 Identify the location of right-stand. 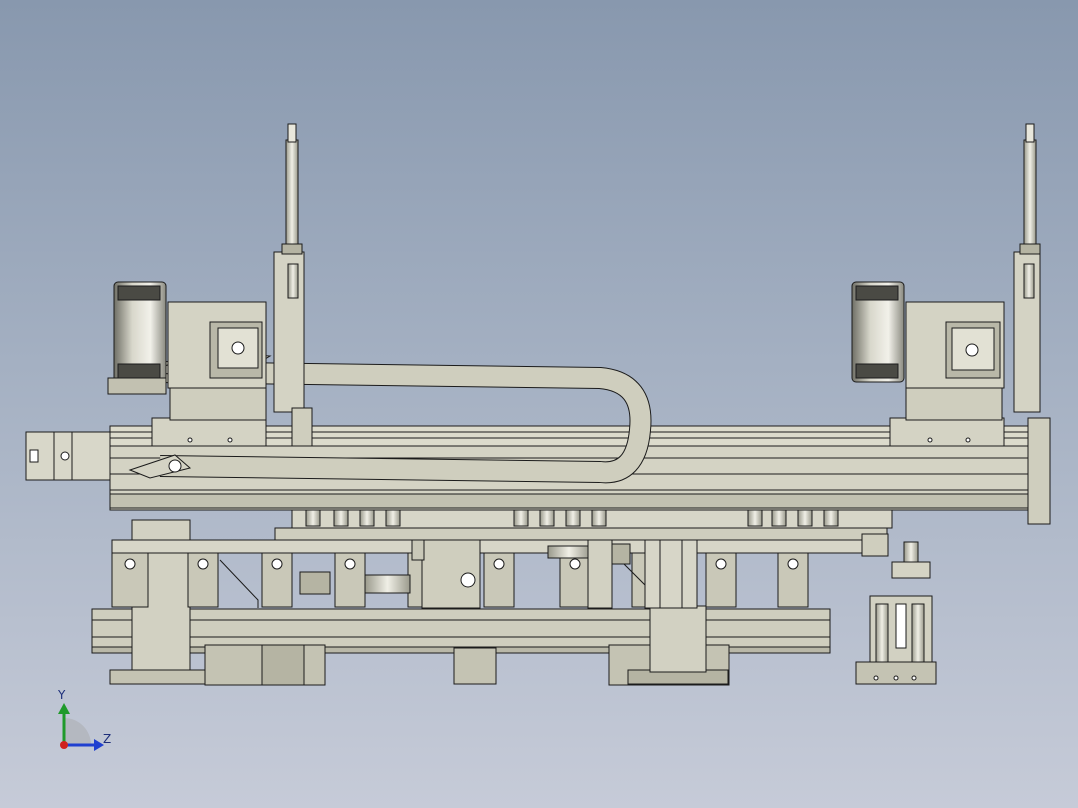
(896, 609).